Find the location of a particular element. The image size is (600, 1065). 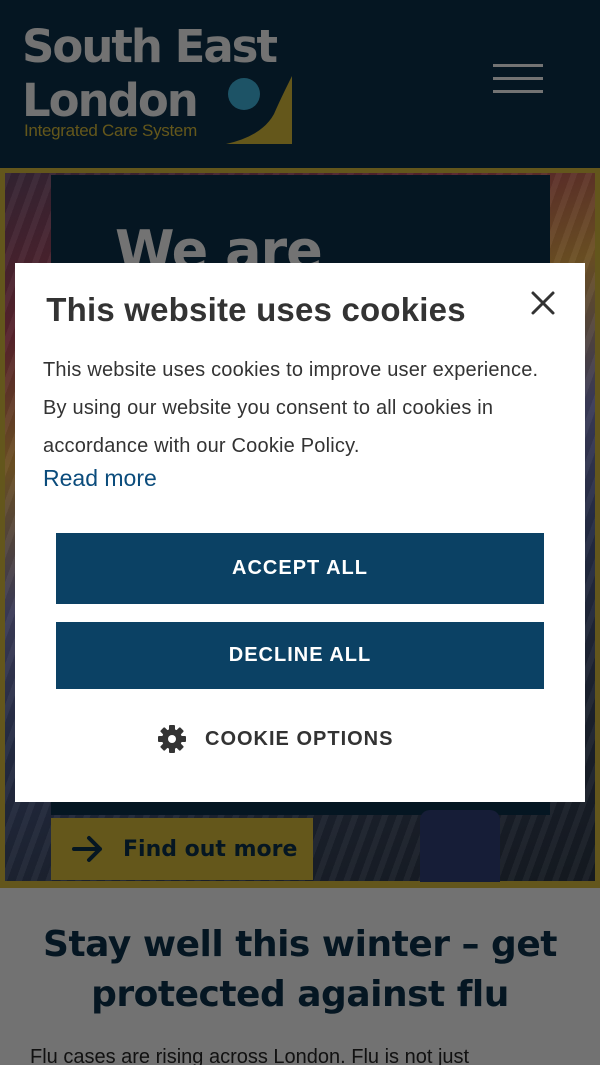

read-more-link: Read more is located at coordinates (100, 478).